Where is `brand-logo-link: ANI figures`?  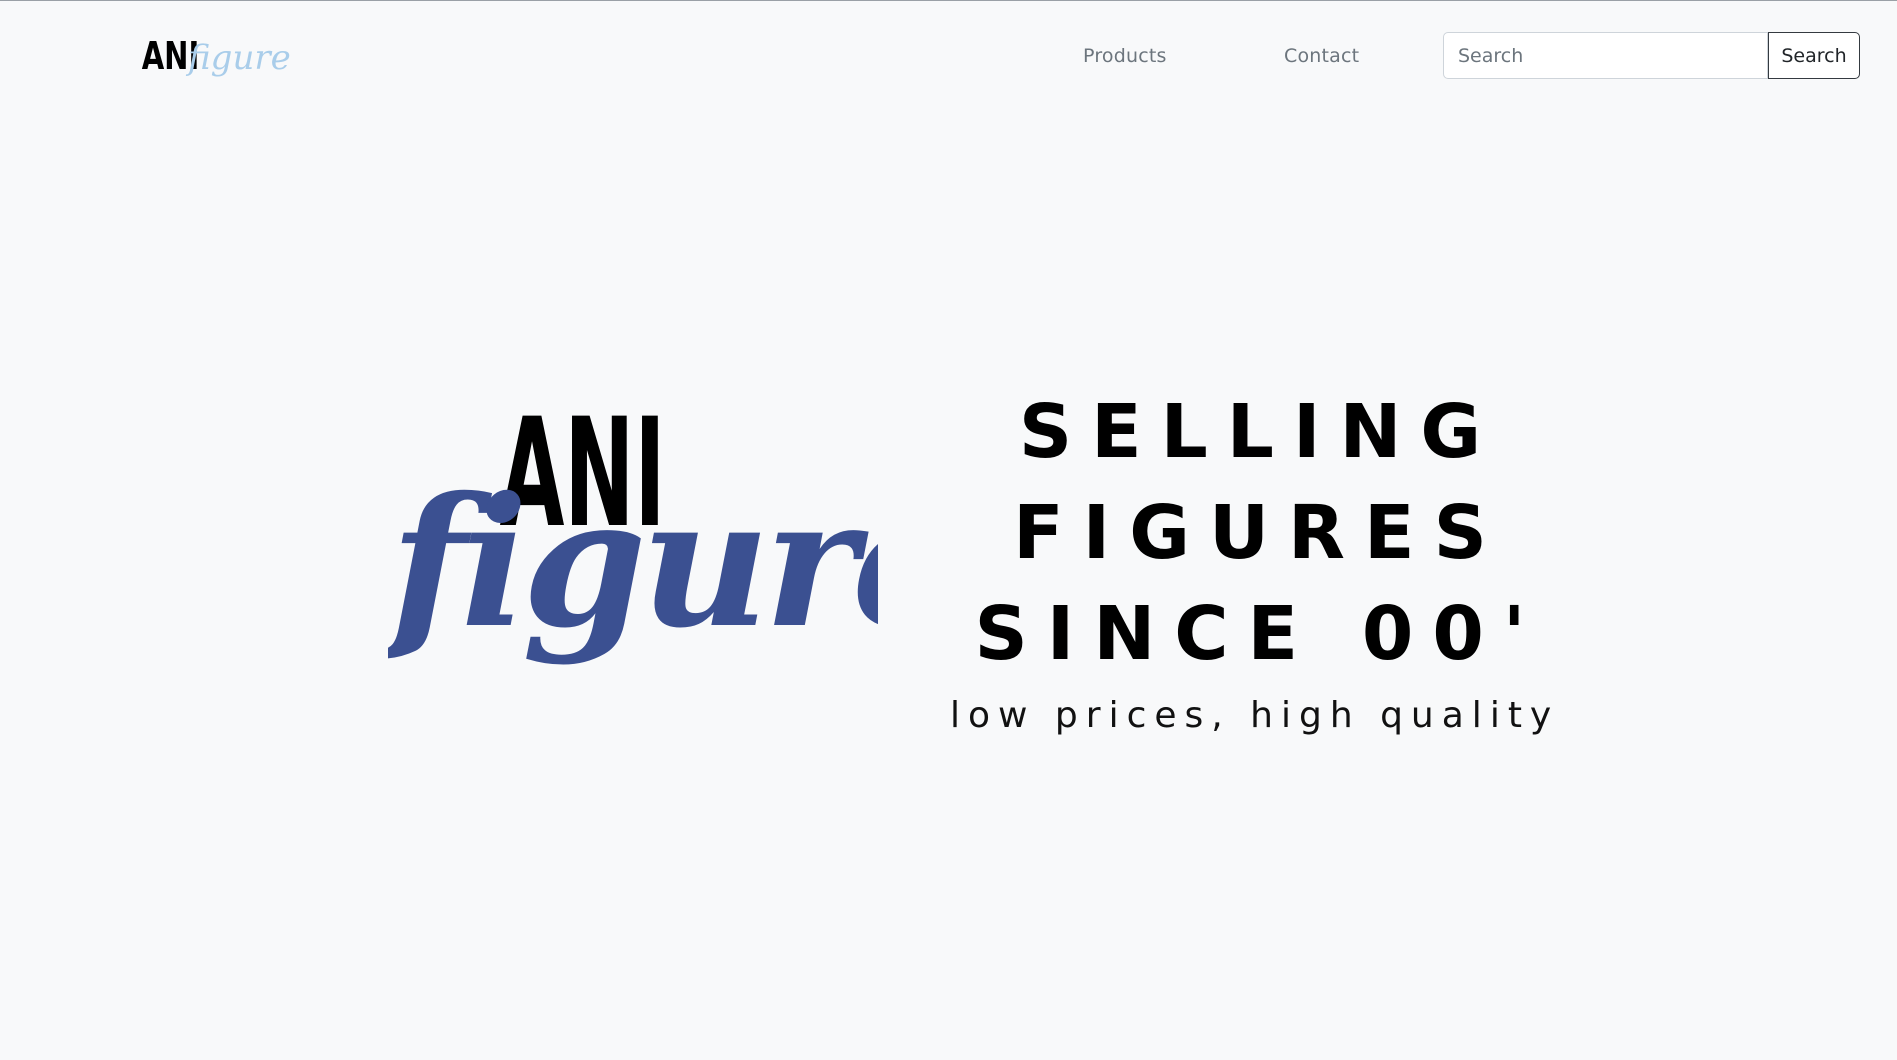
brand-logo-link: ANI figures is located at coordinates (215, 58).